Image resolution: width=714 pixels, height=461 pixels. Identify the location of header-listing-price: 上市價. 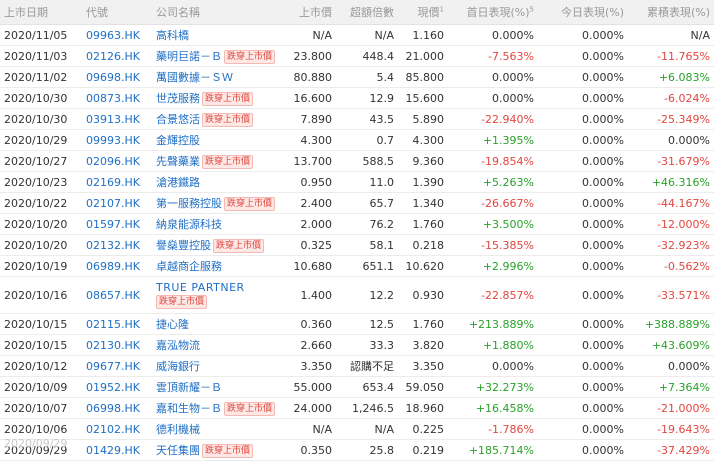
(307, 12).